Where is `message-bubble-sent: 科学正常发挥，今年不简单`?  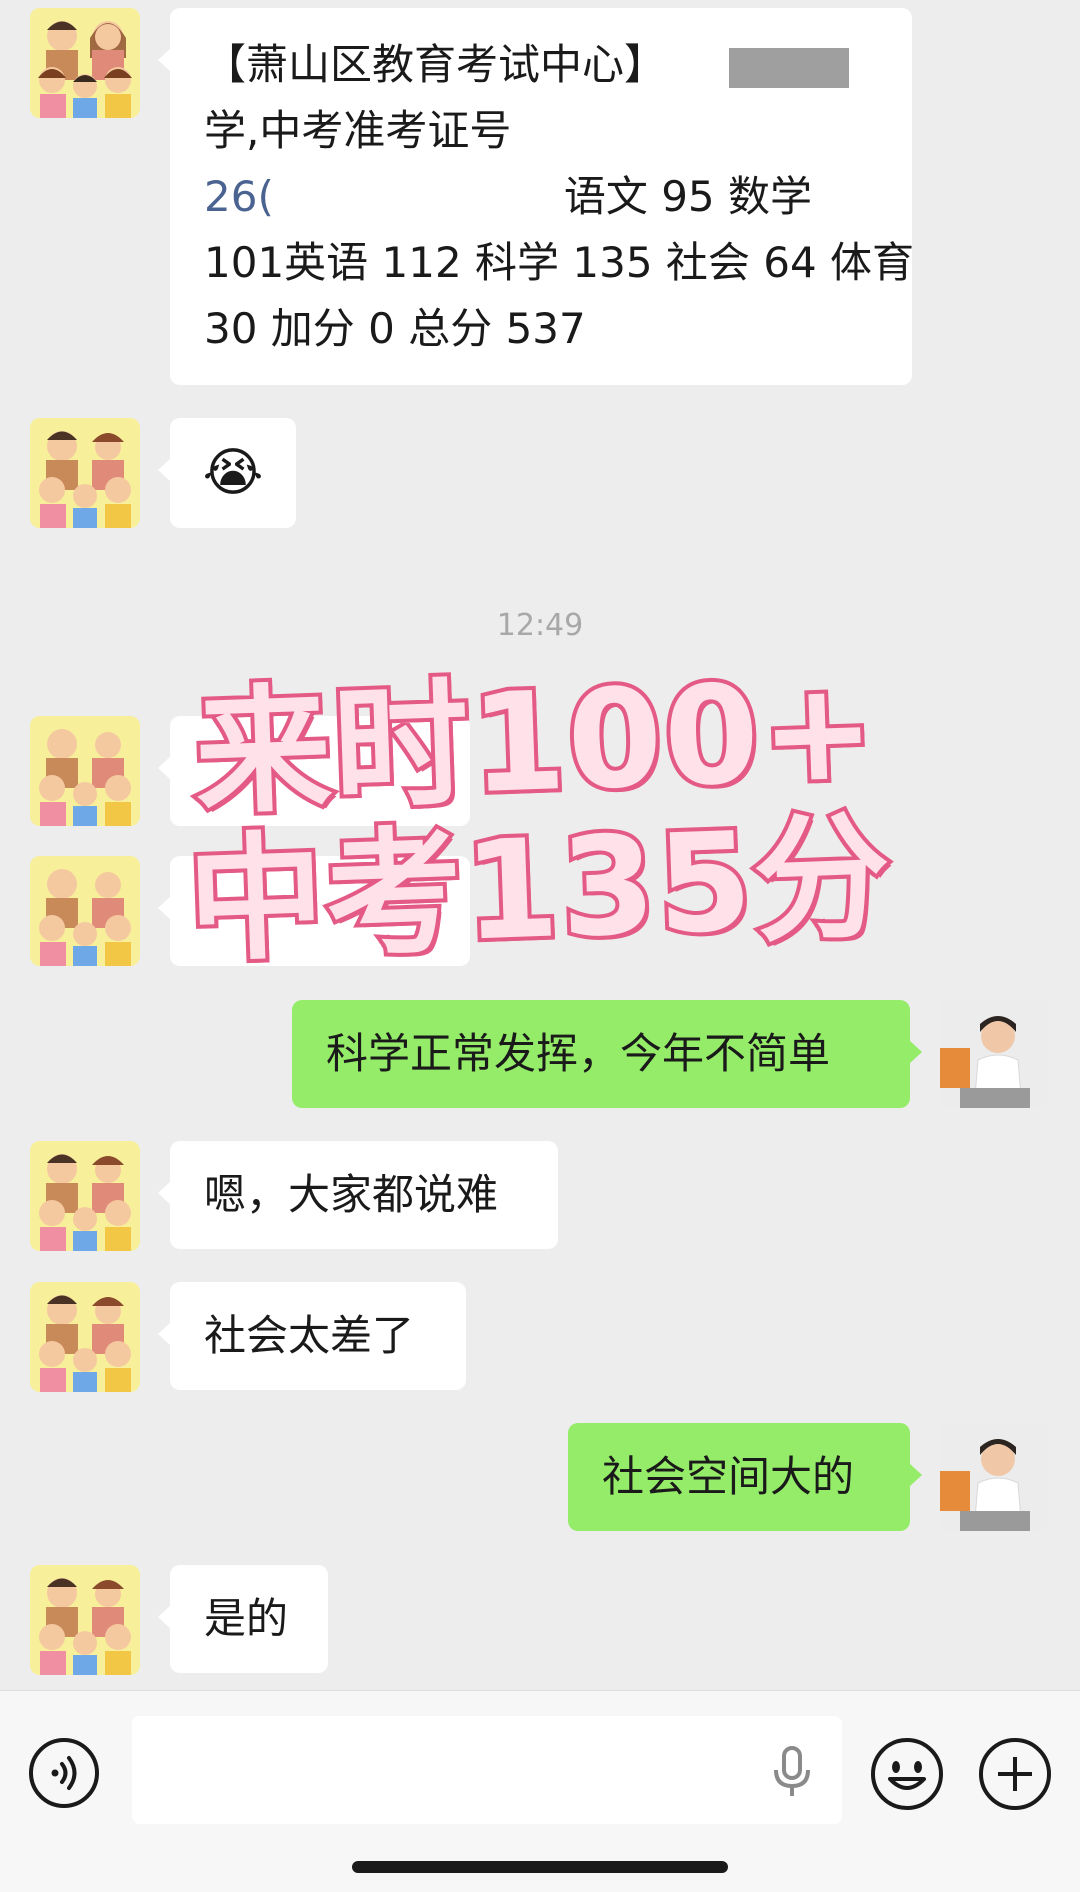
message-bubble-sent: 科学正常发挥，今年不简单 is located at coordinates (607, 1054).